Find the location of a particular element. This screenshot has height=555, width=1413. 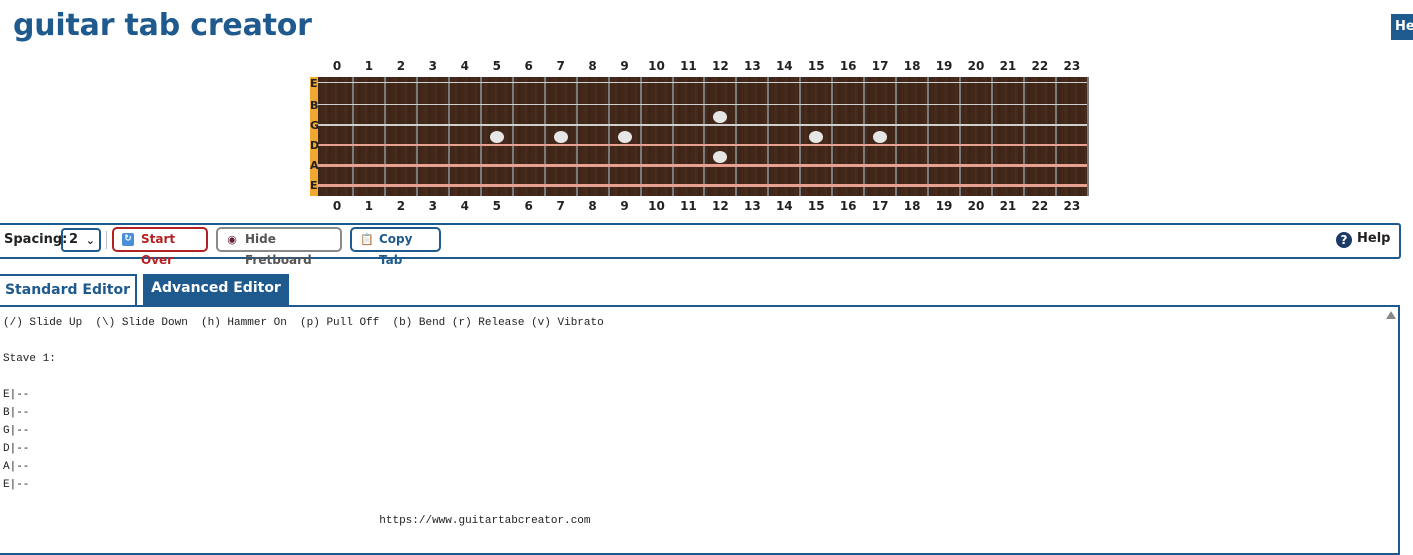

string-label: D is located at coordinates (315, 145).